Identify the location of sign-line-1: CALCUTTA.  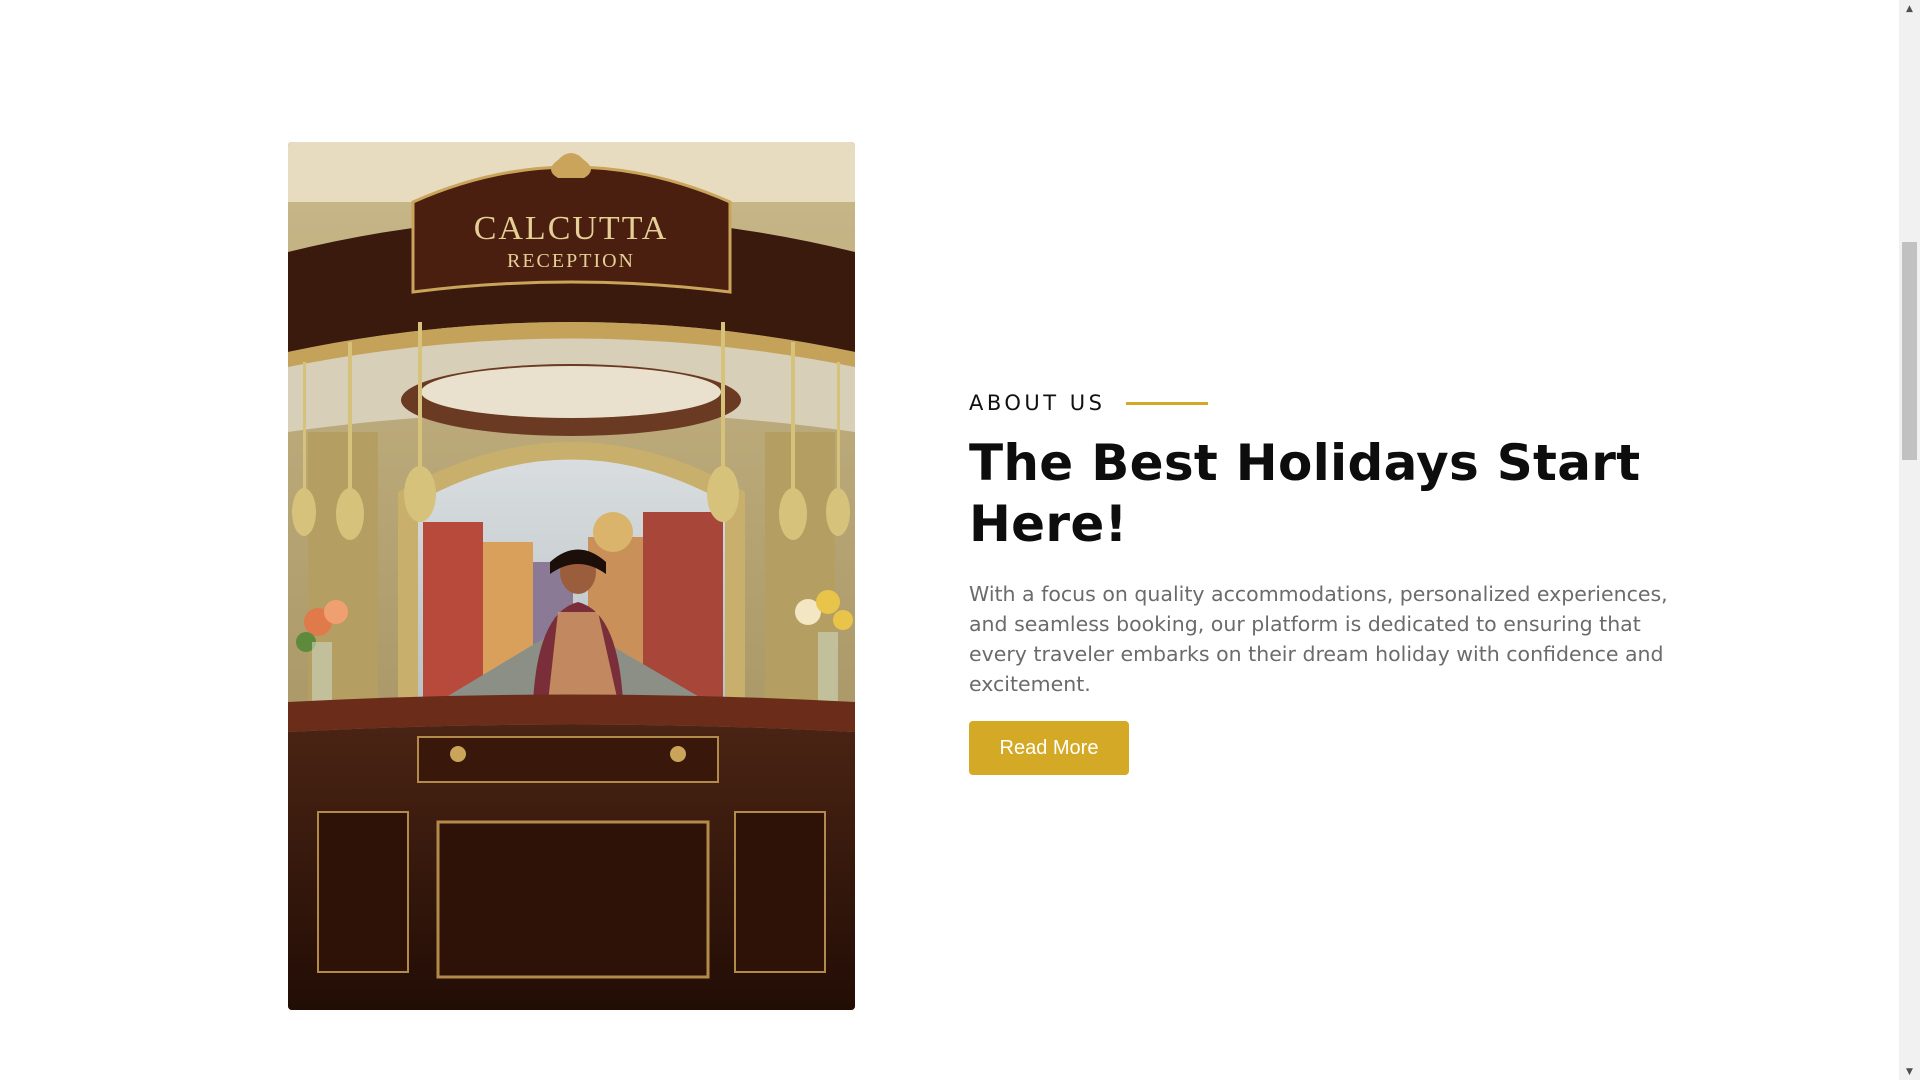
(571, 228).